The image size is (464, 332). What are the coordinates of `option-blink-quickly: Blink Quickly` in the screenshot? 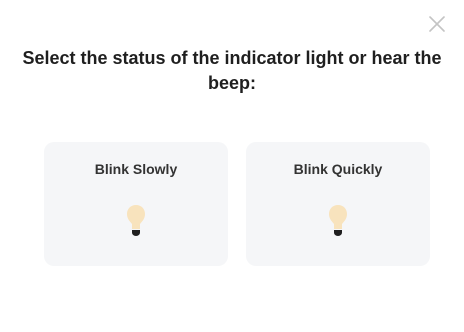 It's located at (338, 204).